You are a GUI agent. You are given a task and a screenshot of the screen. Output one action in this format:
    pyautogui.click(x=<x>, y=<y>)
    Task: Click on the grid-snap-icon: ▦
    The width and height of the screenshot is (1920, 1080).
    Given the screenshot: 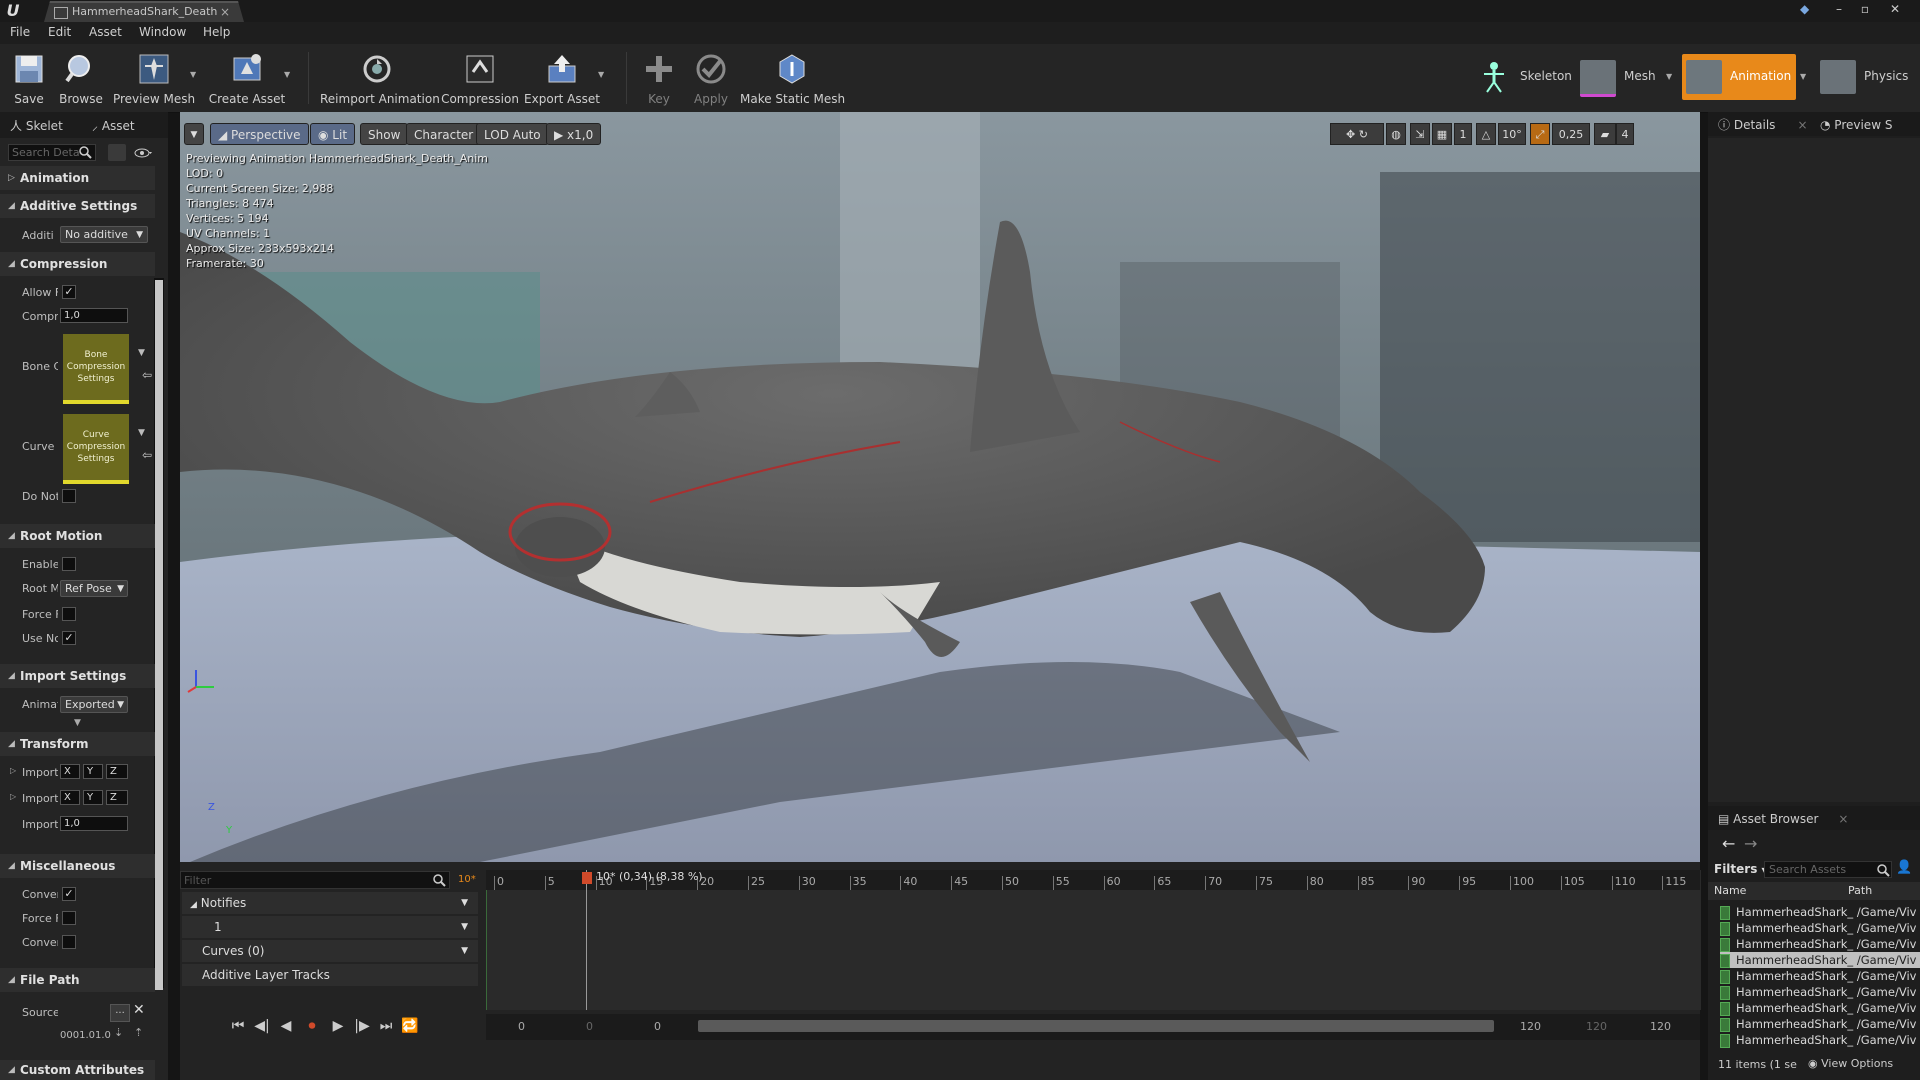 What is the action you would take?
    pyautogui.click(x=1442, y=134)
    